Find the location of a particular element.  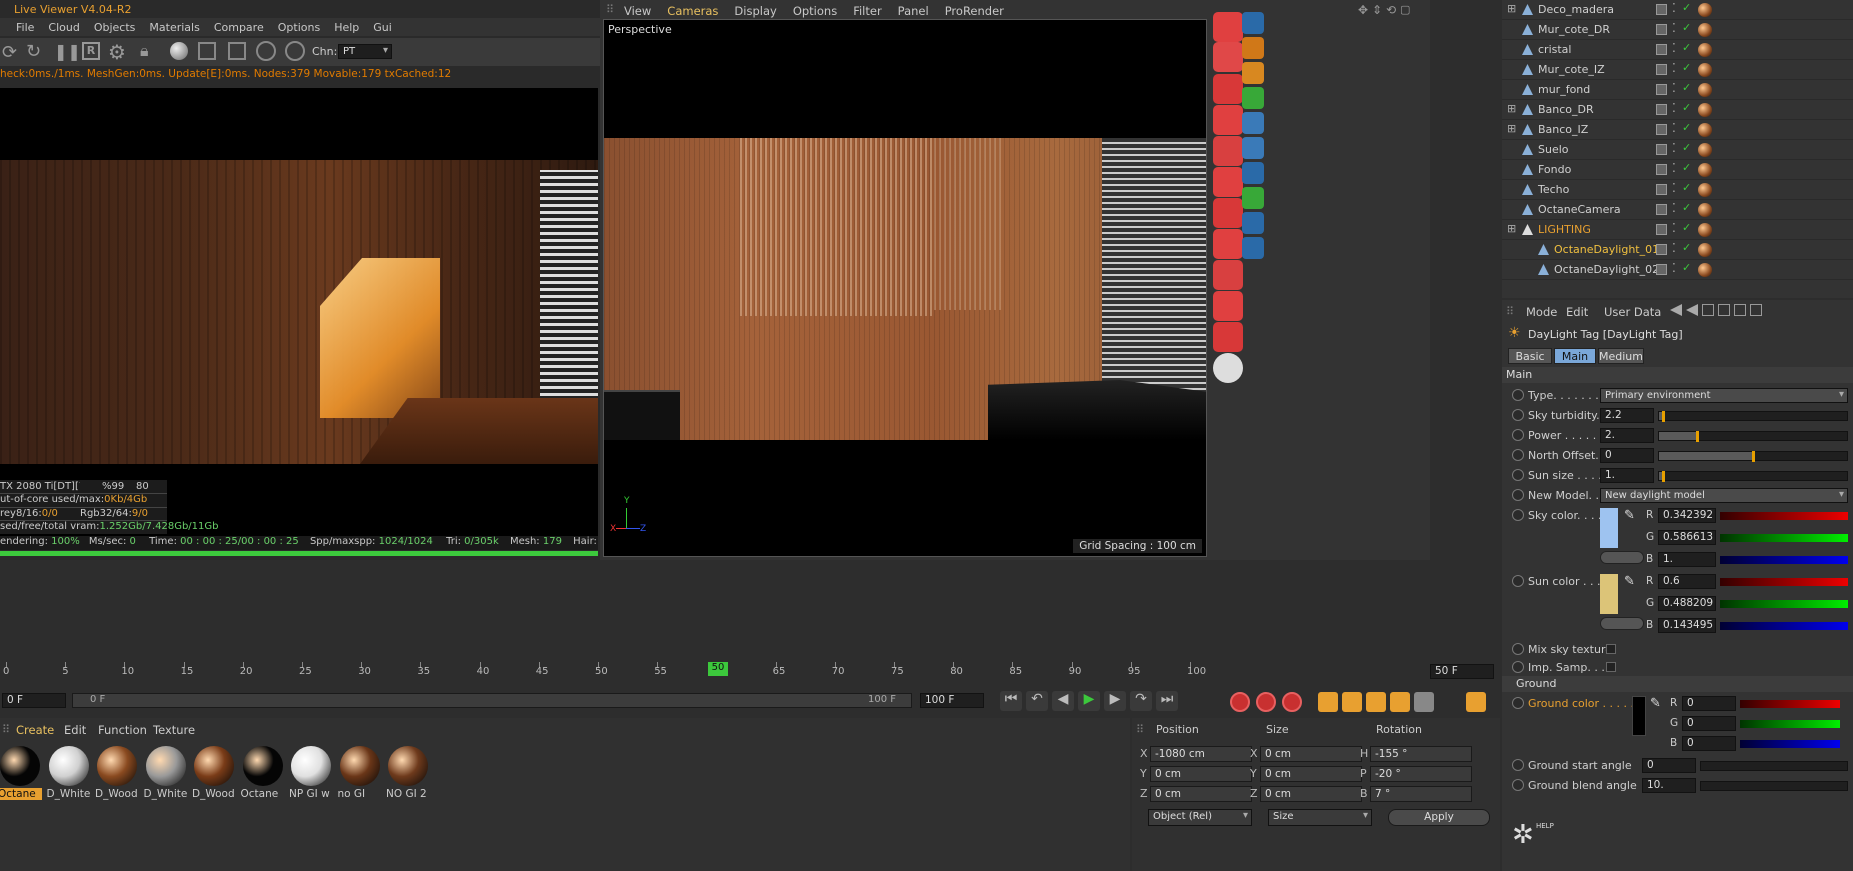

mm-menu-edit: Edit is located at coordinates (75, 730).